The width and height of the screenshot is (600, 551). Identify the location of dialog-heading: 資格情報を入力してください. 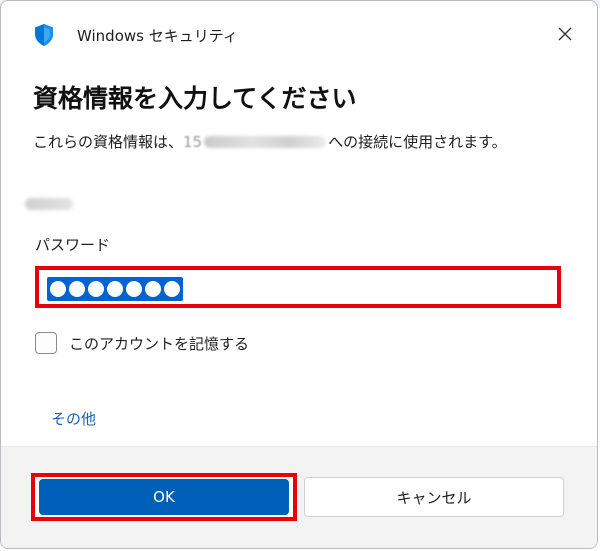
(195, 98).